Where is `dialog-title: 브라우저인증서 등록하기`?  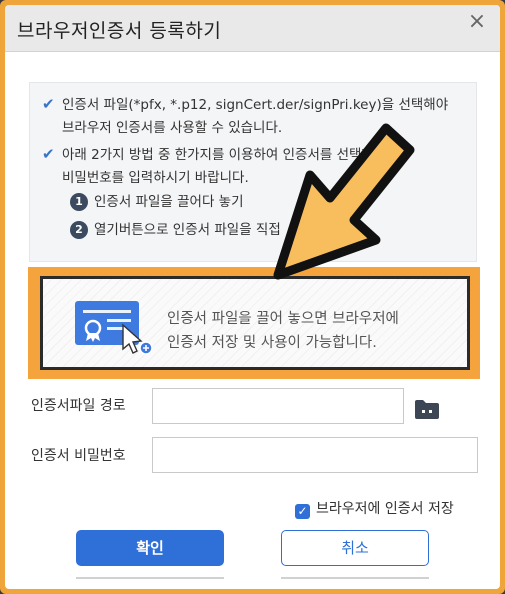
dialog-title: 브라우저인증서 등록하기 is located at coordinates (119, 31).